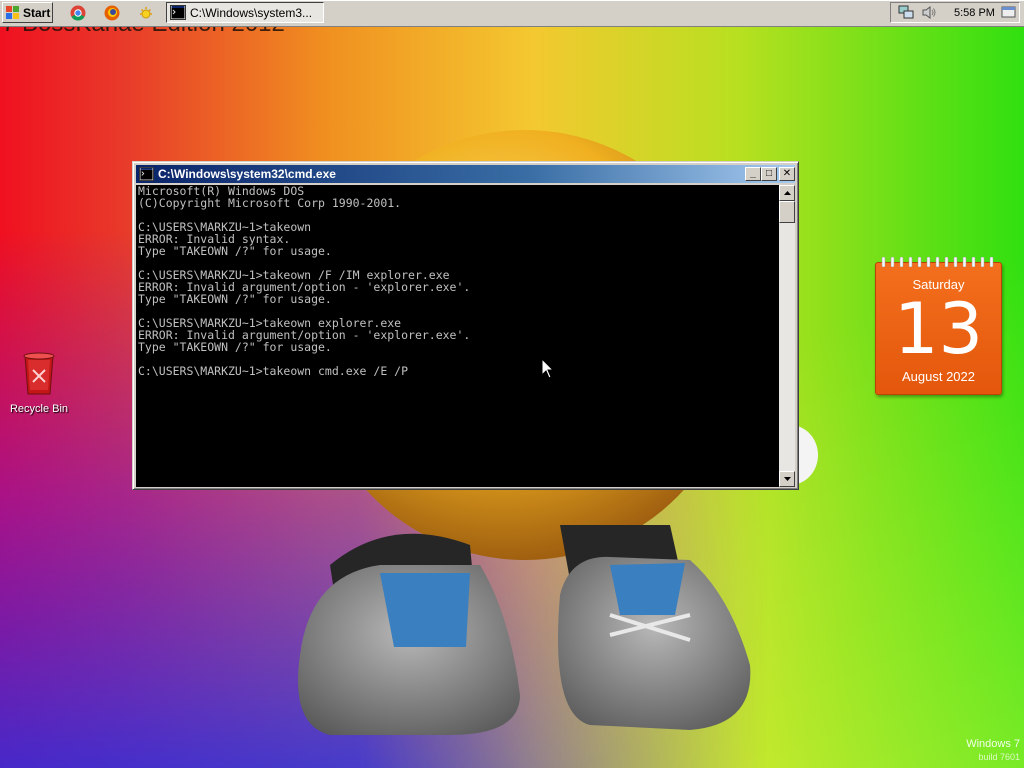 This screenshot has height=768, width=1024. What do you see at coordinates (993, 744) in the screenshot?
I see `watermark-line-1: Windows 7` at bounding box center [993, 744].